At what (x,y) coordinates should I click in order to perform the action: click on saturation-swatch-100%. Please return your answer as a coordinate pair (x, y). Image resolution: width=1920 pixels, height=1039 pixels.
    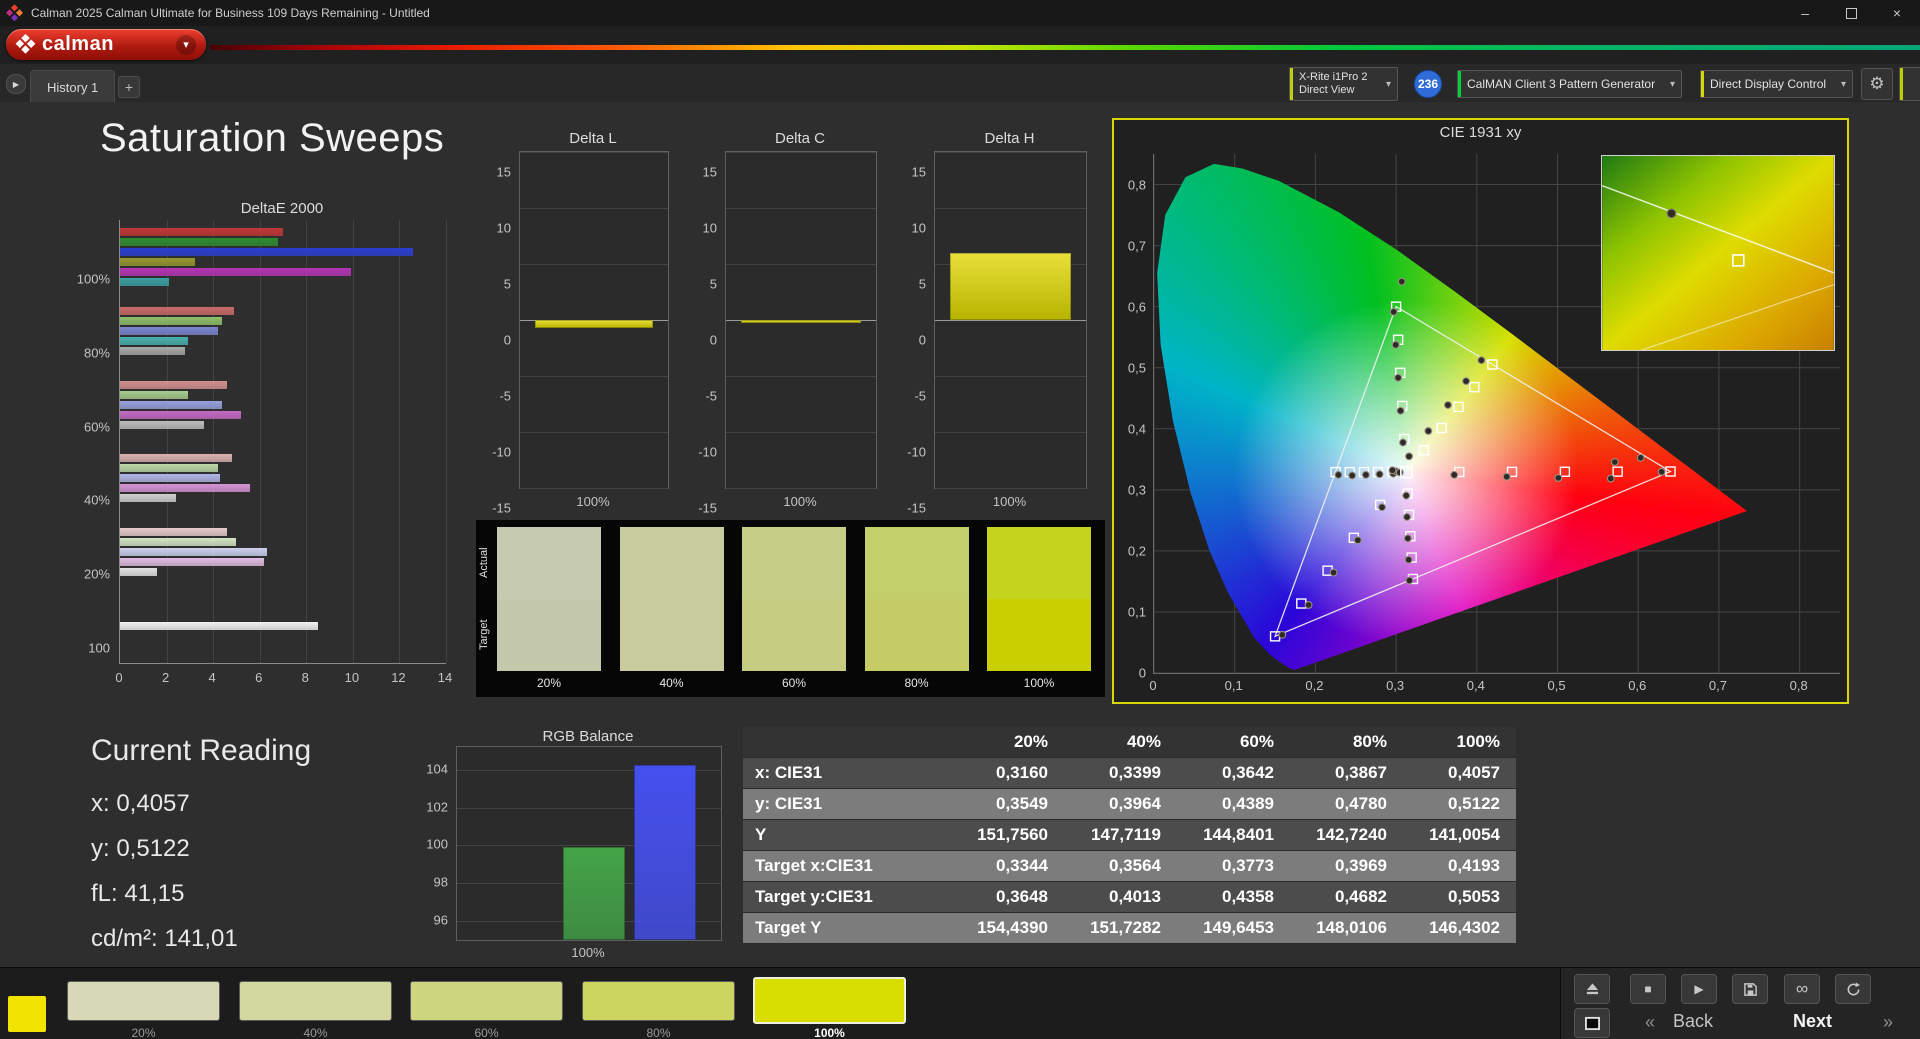
    Looking at the image, I should click on (829, 1000).